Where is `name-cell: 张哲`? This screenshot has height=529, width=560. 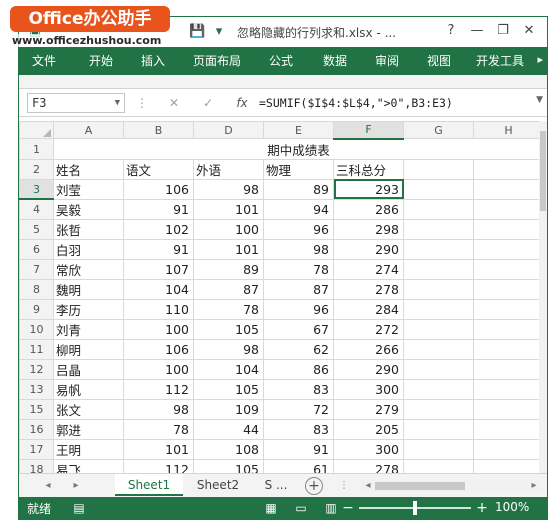 name-cell: 张哲 is located at coordinates (88, 229).